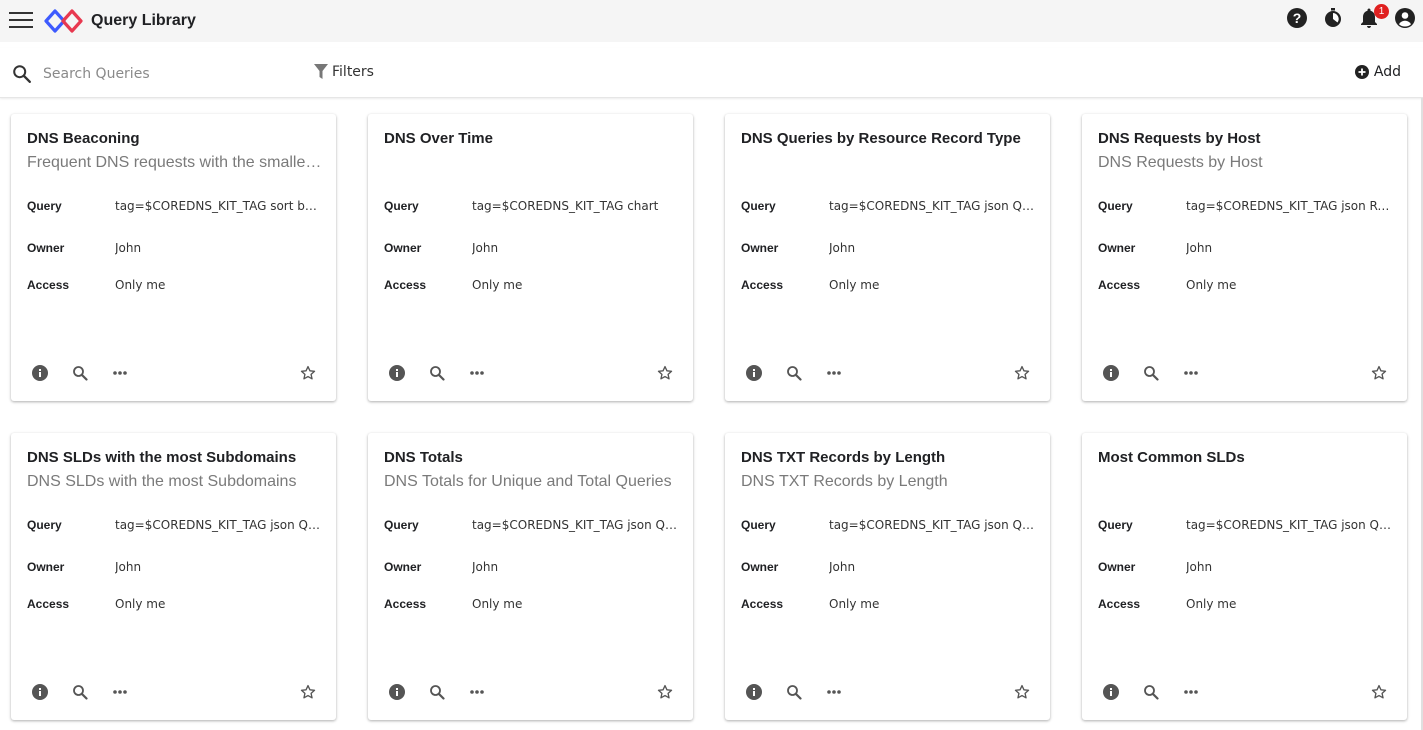 Image resolution: width=1423 pixels, height=730 pixels. I want to click on notifications-icon: 1, so click(1373, 17).